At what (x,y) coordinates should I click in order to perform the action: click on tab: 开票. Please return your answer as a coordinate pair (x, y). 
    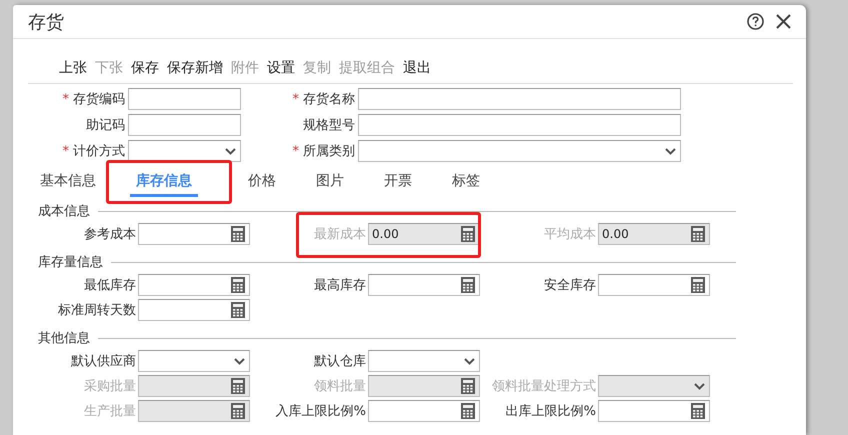
    Looking at the image, I should click on (398, 184).